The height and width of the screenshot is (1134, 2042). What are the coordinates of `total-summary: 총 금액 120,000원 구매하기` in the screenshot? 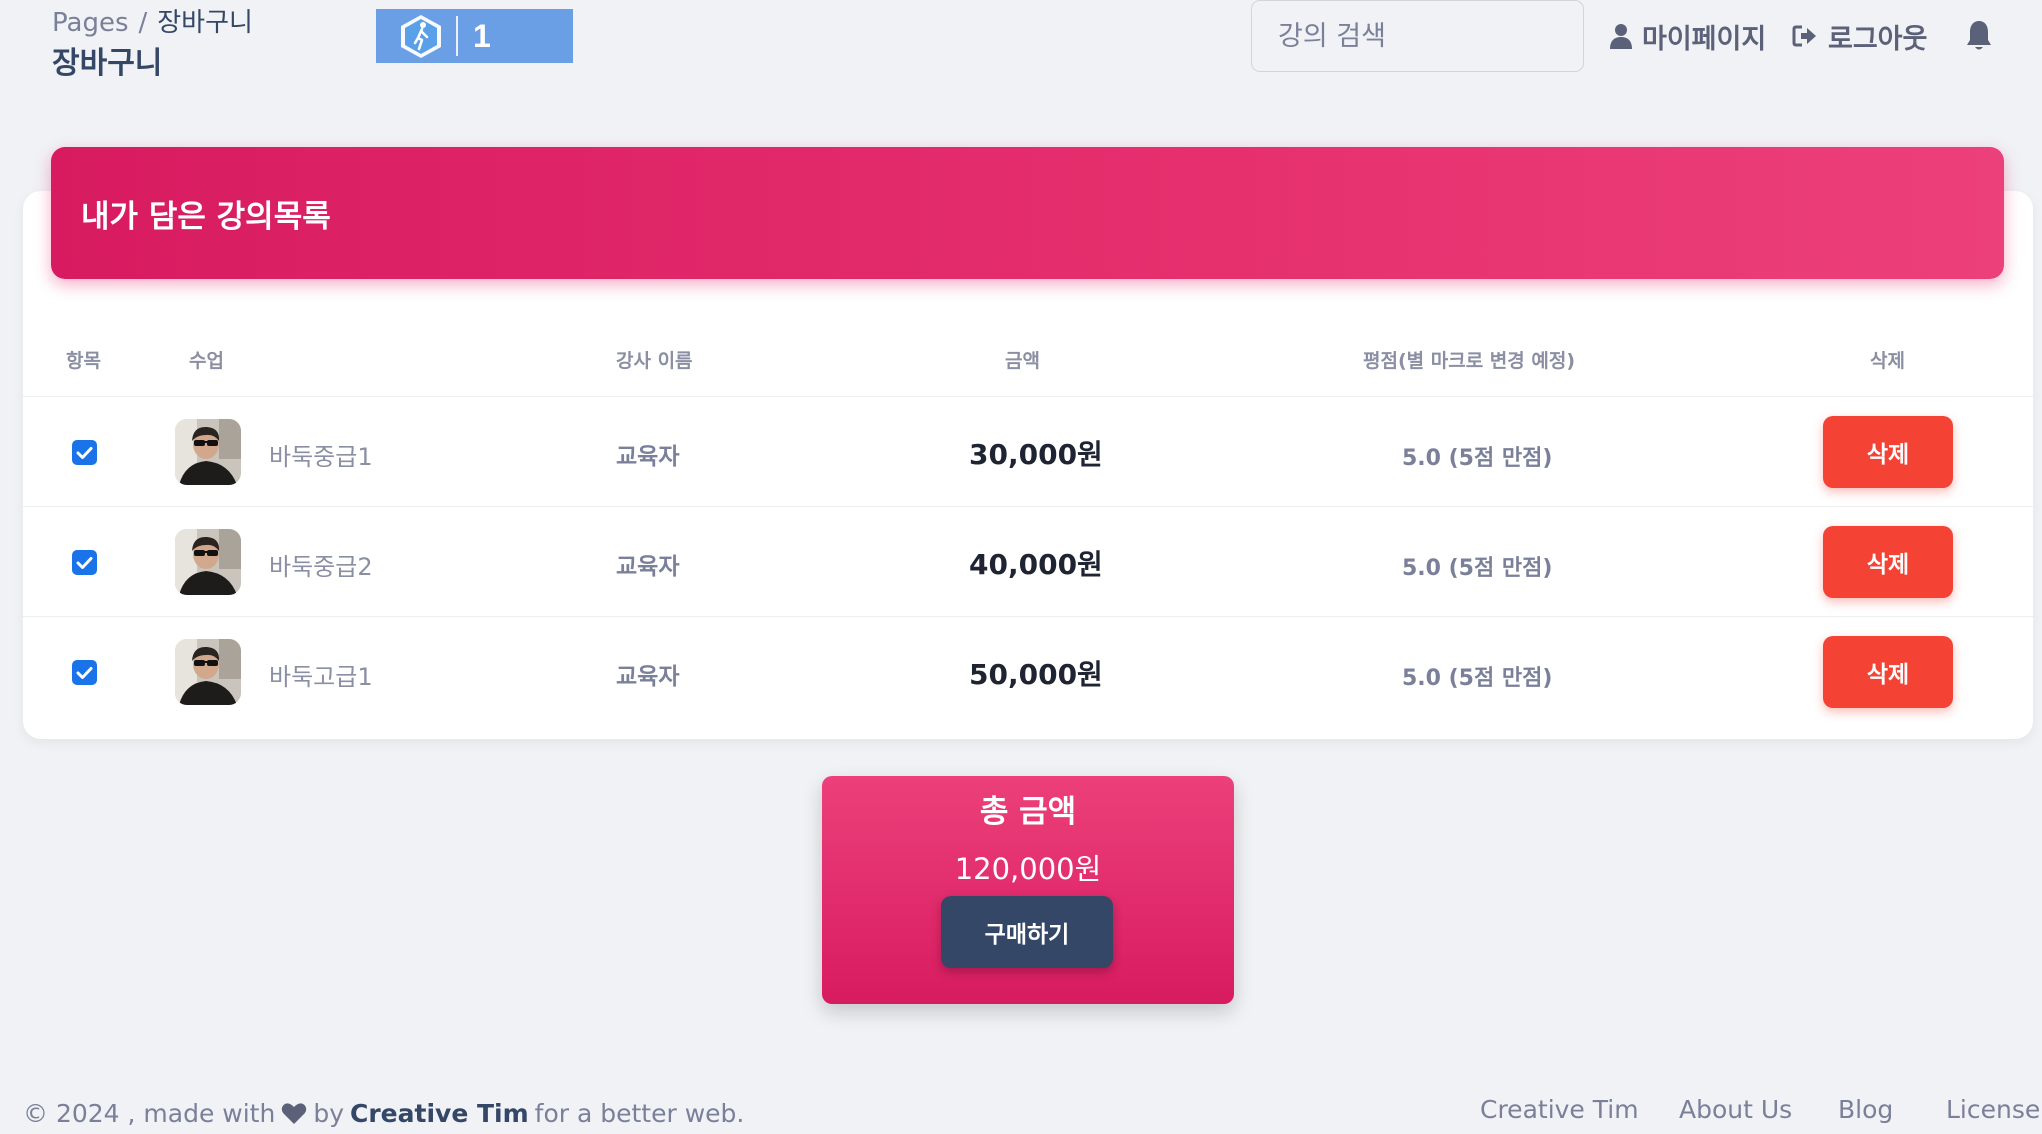 It's located at (1028, 890).